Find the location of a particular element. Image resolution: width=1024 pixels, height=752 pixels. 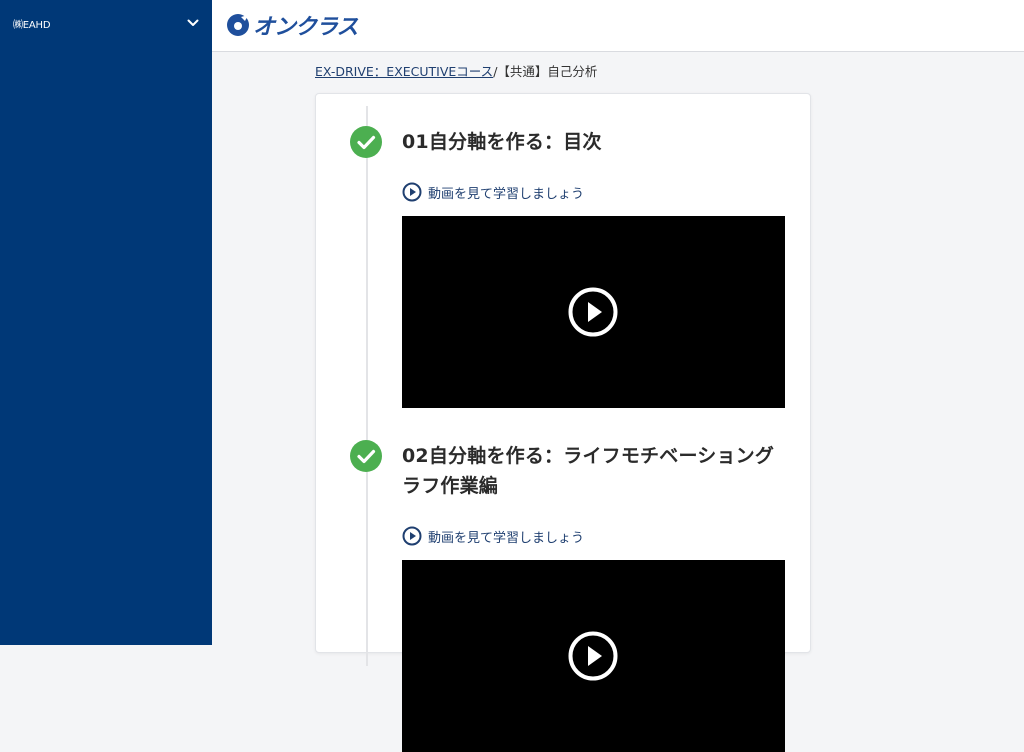

logo: オンクラス is located at coordinates (292, 25).